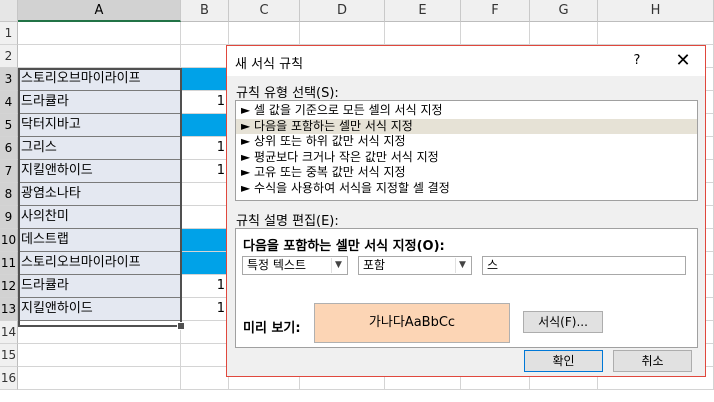 The width and height of the screenshot is (714, 402). Describe the element at coordinates (9, 11) in the screenshot. I see `select-all-corner` at that location.